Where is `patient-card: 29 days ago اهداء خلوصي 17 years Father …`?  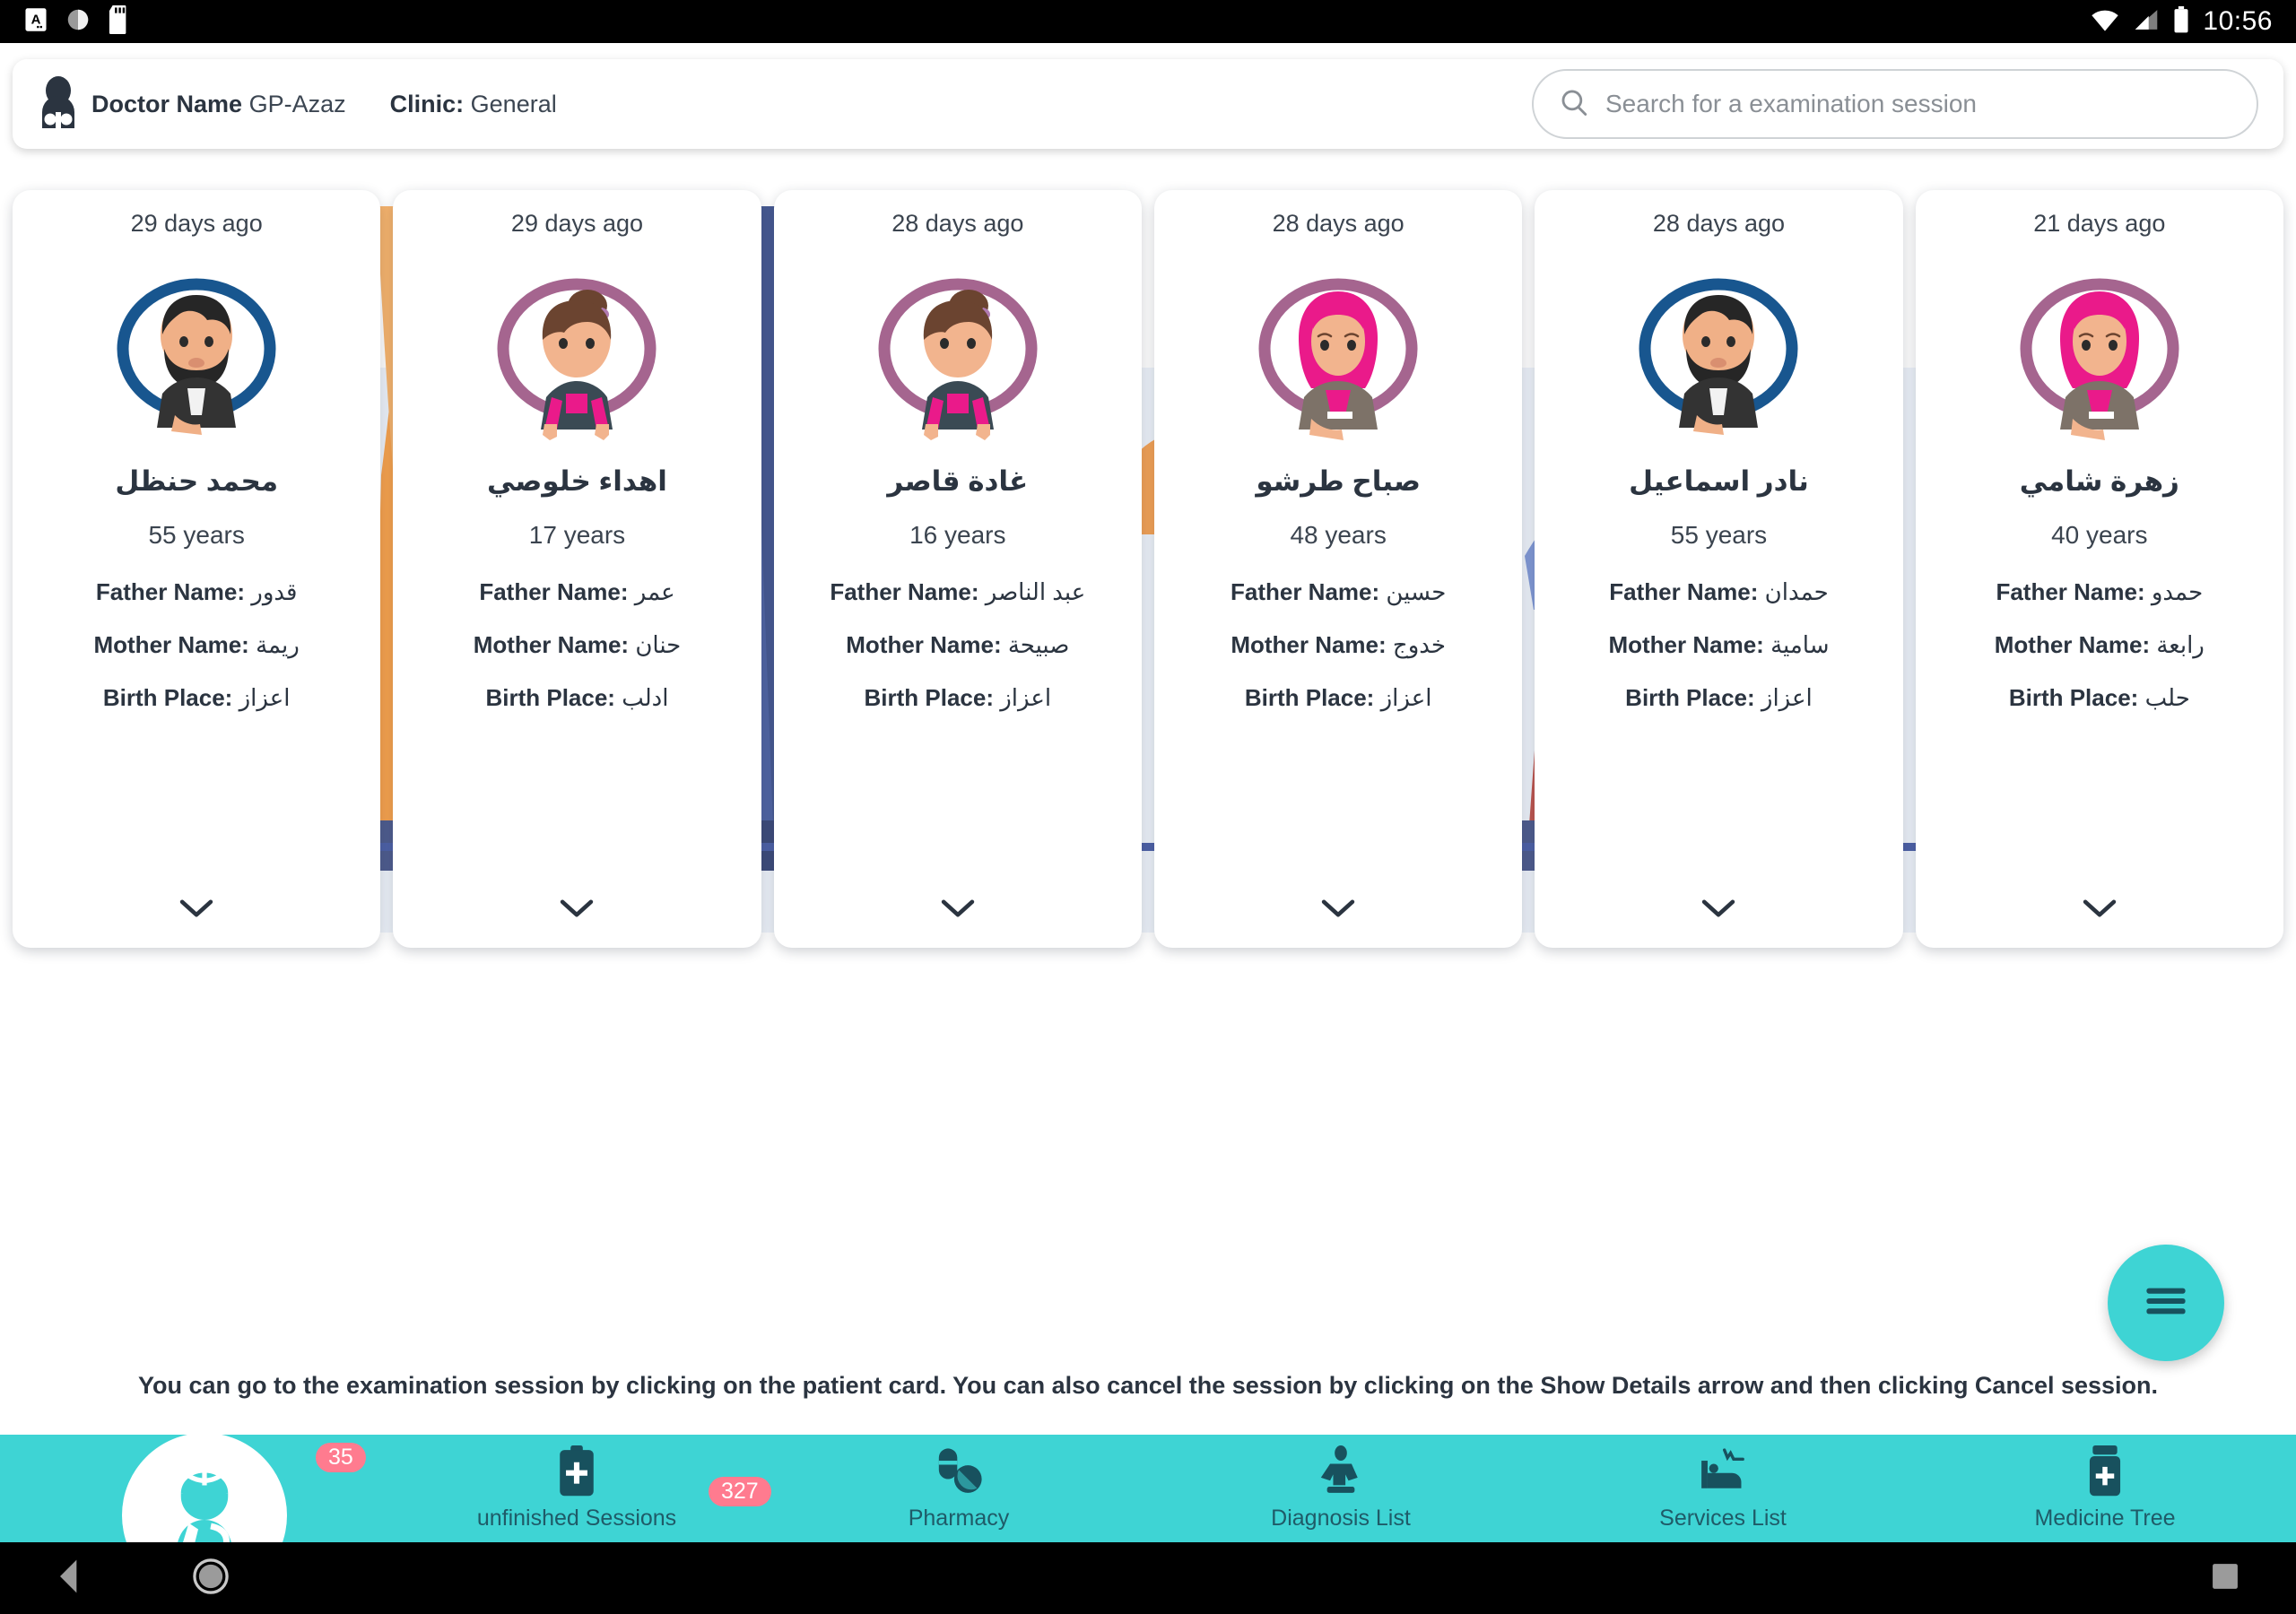 patient-card: 29 days ago اهداء خلوصي 17 years Father … is located at coordinates (577, 569).